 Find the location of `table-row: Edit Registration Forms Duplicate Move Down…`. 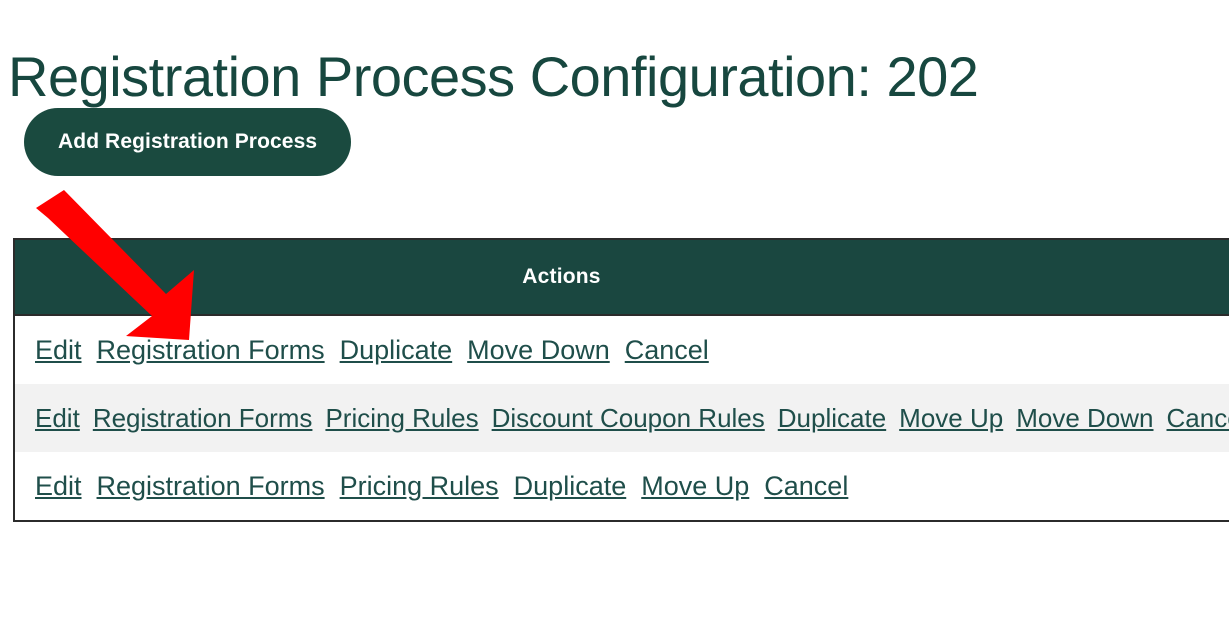

table-row: Edit Registration Forms Duplicate Move Down… is located at coordinates (622, 350).